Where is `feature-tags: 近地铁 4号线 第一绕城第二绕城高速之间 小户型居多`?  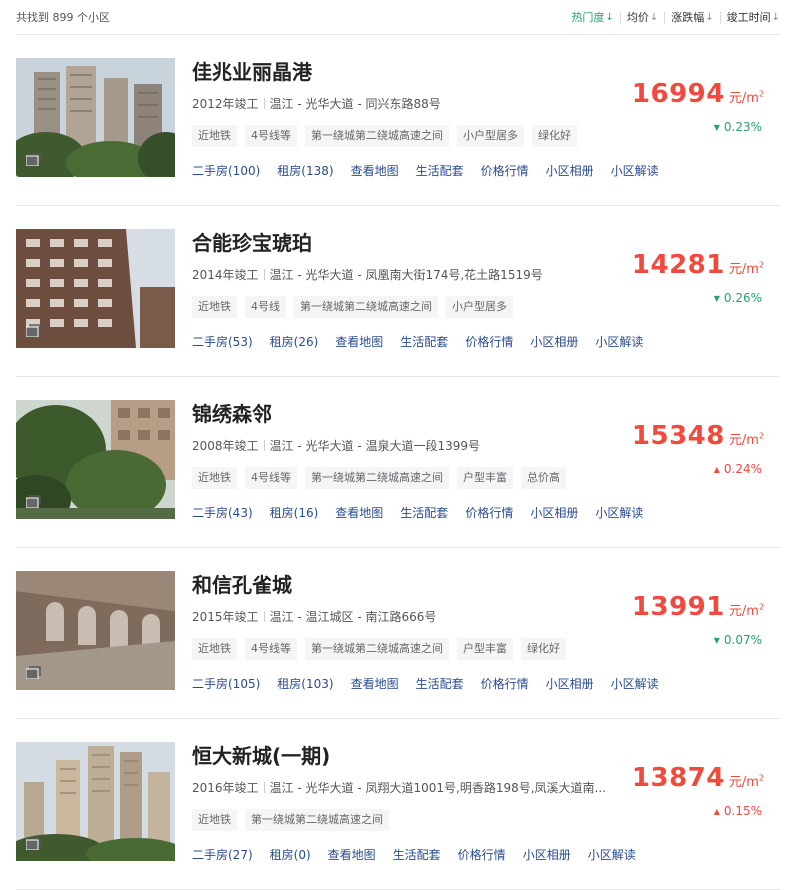 feature-tags: 近地铁 4号线 第一绕城第二绕城高速之间 小户型居多 is located at coordinates (356, 307).